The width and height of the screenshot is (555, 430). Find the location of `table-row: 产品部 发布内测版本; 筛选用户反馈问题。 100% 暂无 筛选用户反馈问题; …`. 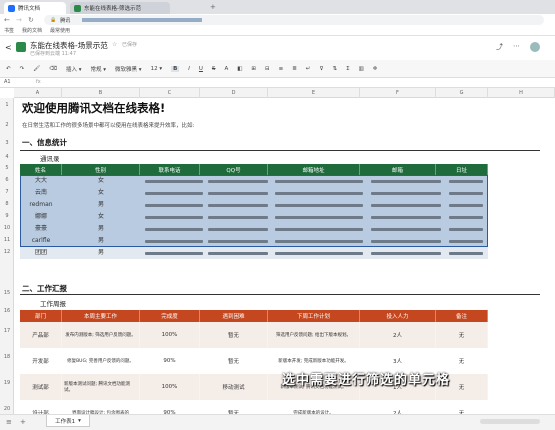

table-row: 产品部 发布内测版本; 筛选用户反馈问题。 100% 暂无 筛选用户反馈问题; … is located at coordinates (254, 335).